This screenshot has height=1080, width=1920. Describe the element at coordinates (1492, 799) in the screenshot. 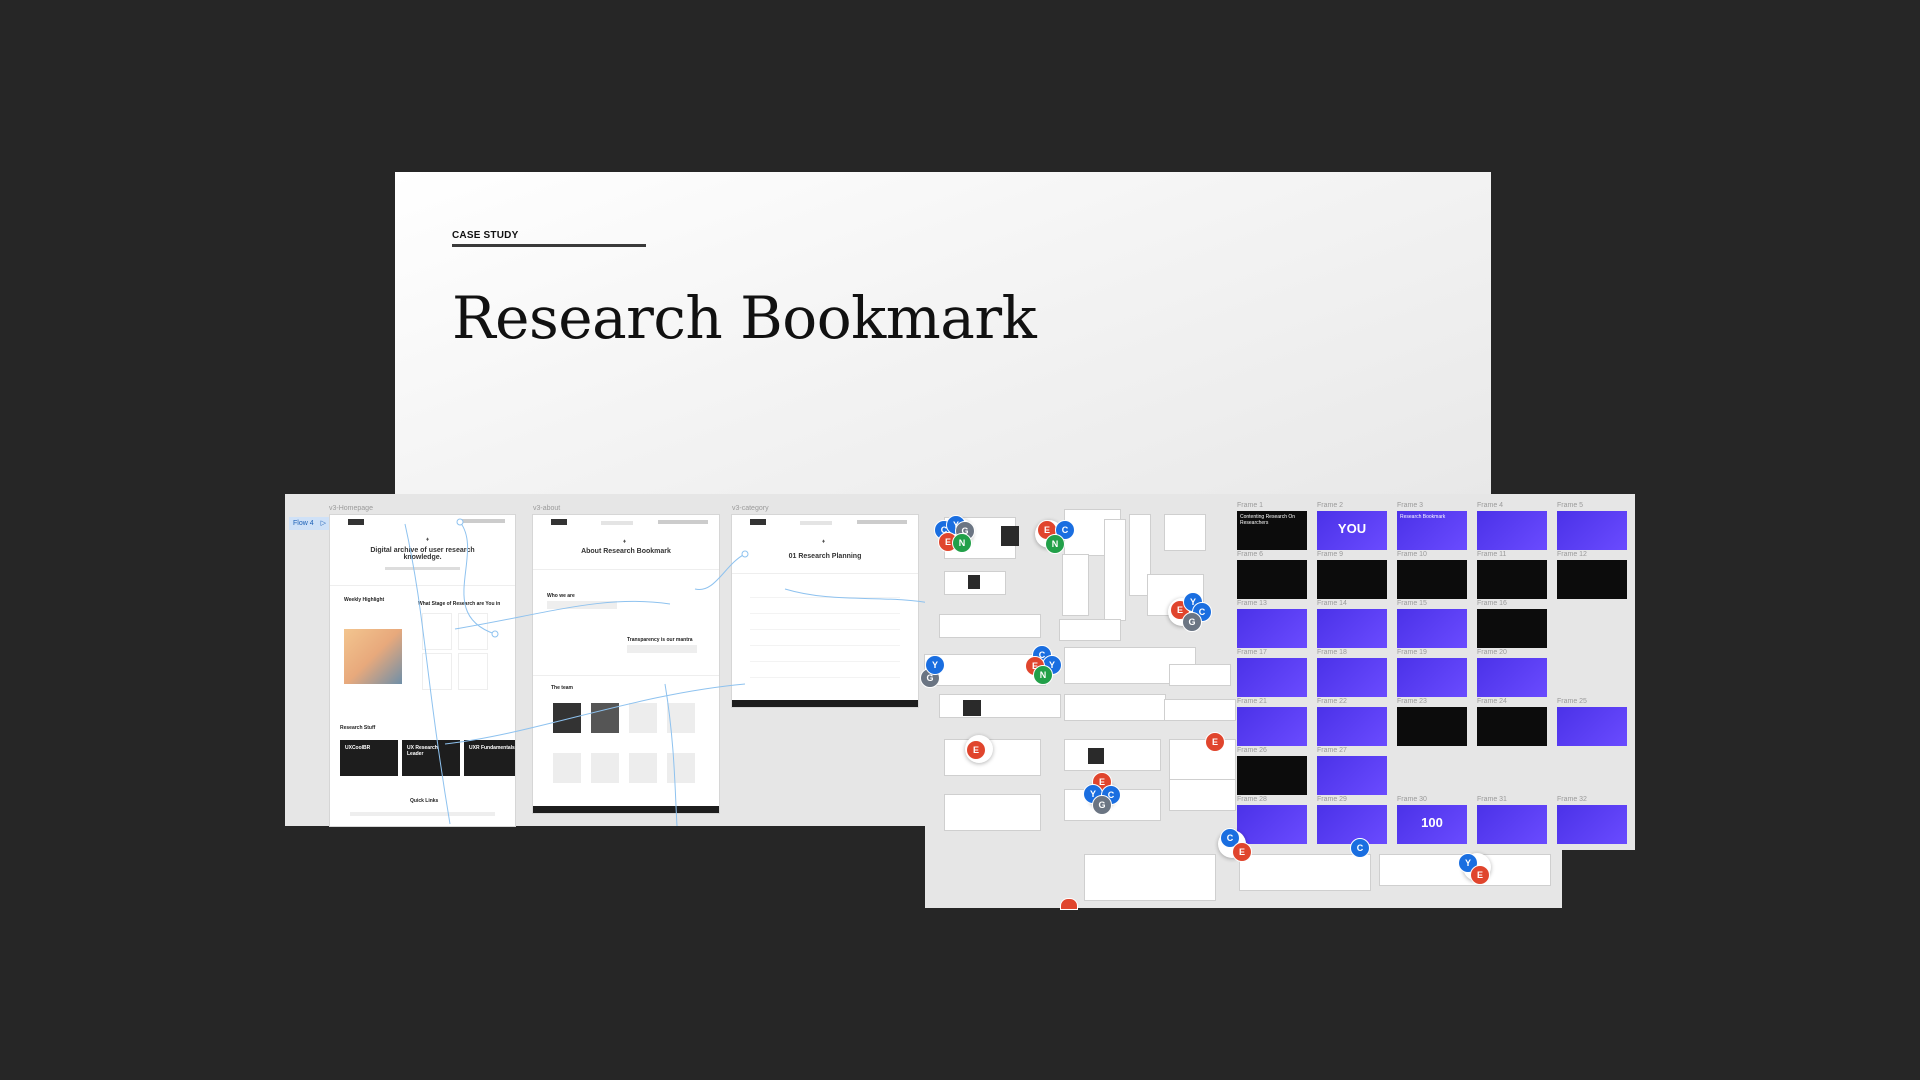

I see `frame-label: Frame 31` at that location.